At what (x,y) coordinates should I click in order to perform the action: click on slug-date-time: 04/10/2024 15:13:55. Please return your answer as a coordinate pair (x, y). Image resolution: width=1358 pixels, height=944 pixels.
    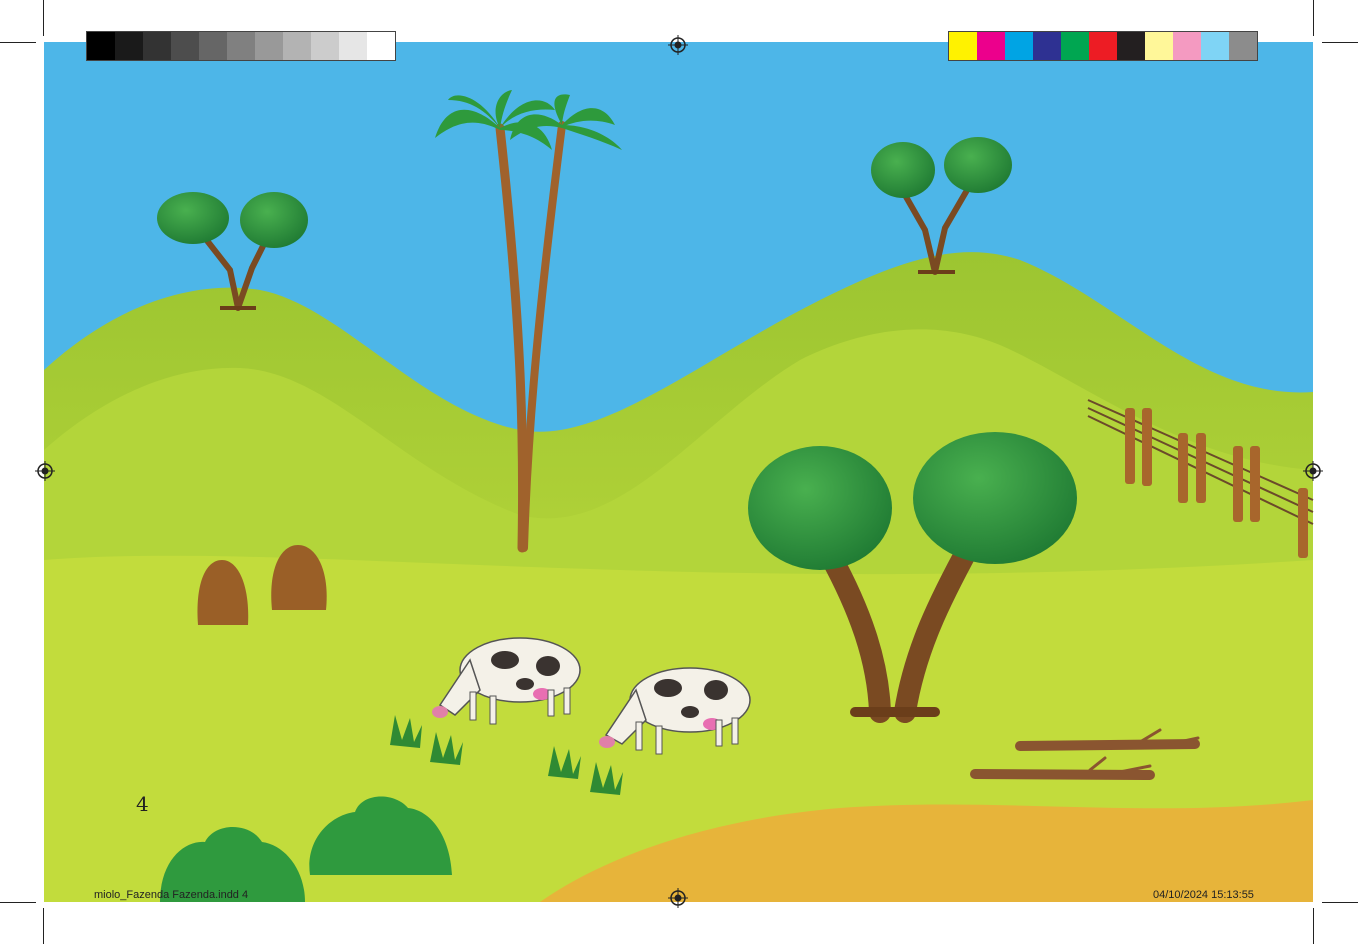
    Looking at the image, I should click on (1203, 895).